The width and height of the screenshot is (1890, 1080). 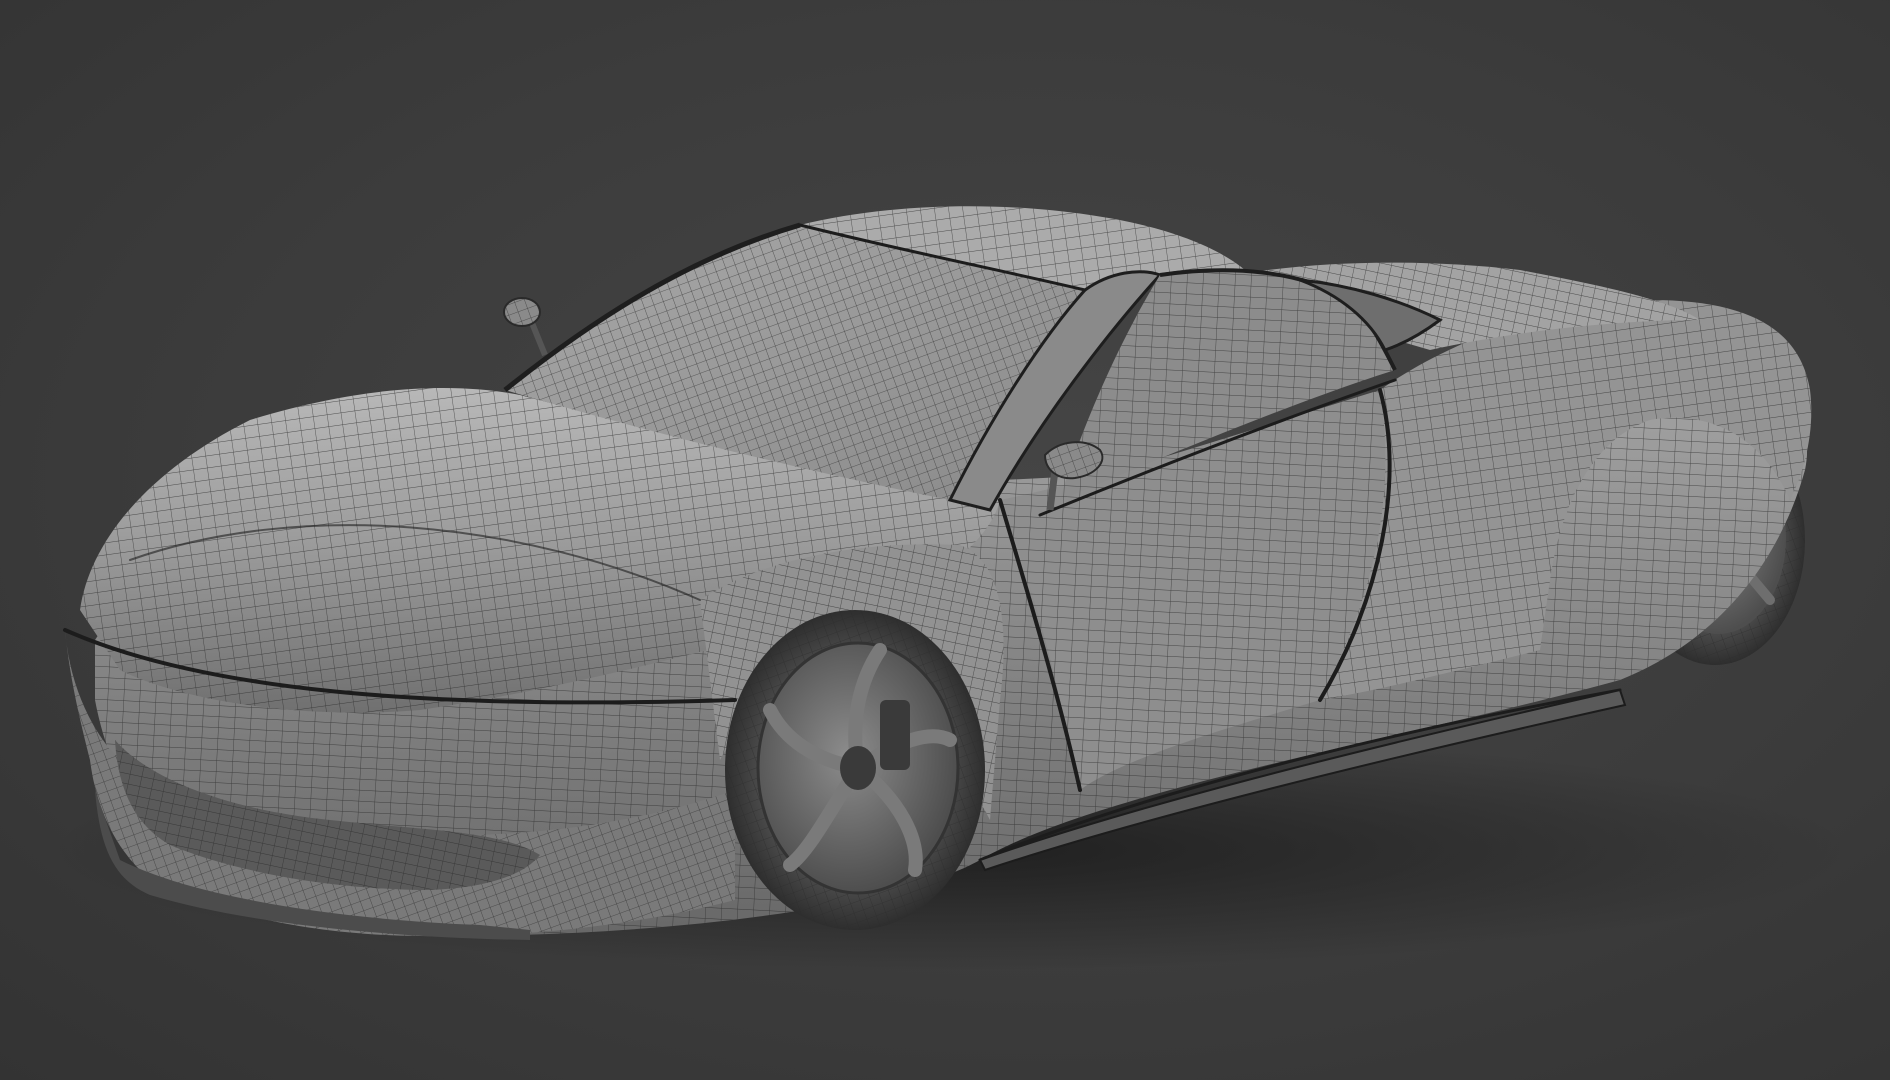 What do you see at coordinates (855, 770) in the screenshot?
I see `front-wheel` at bounding box center [855, 770].